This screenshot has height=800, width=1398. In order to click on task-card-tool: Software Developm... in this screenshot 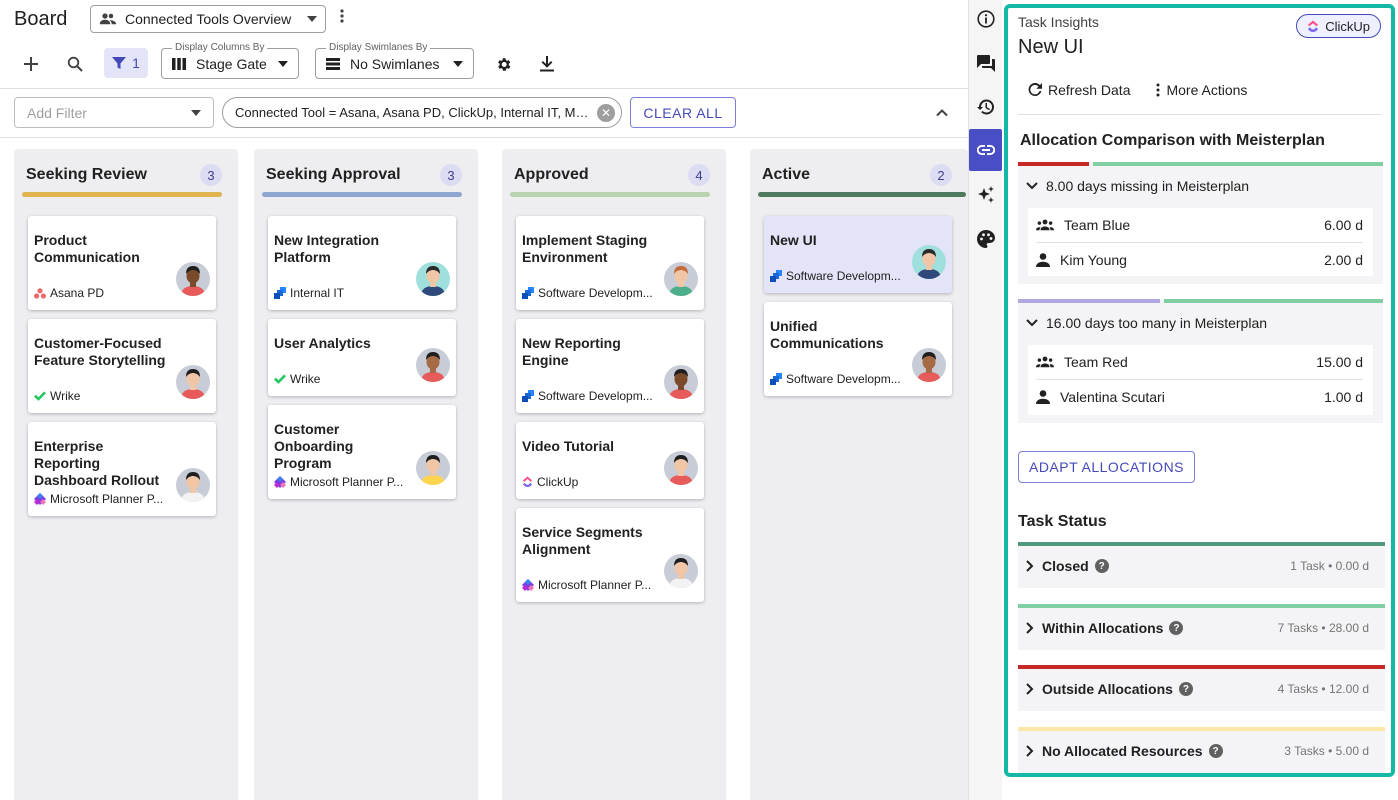, I will do `click(592, 396)`.